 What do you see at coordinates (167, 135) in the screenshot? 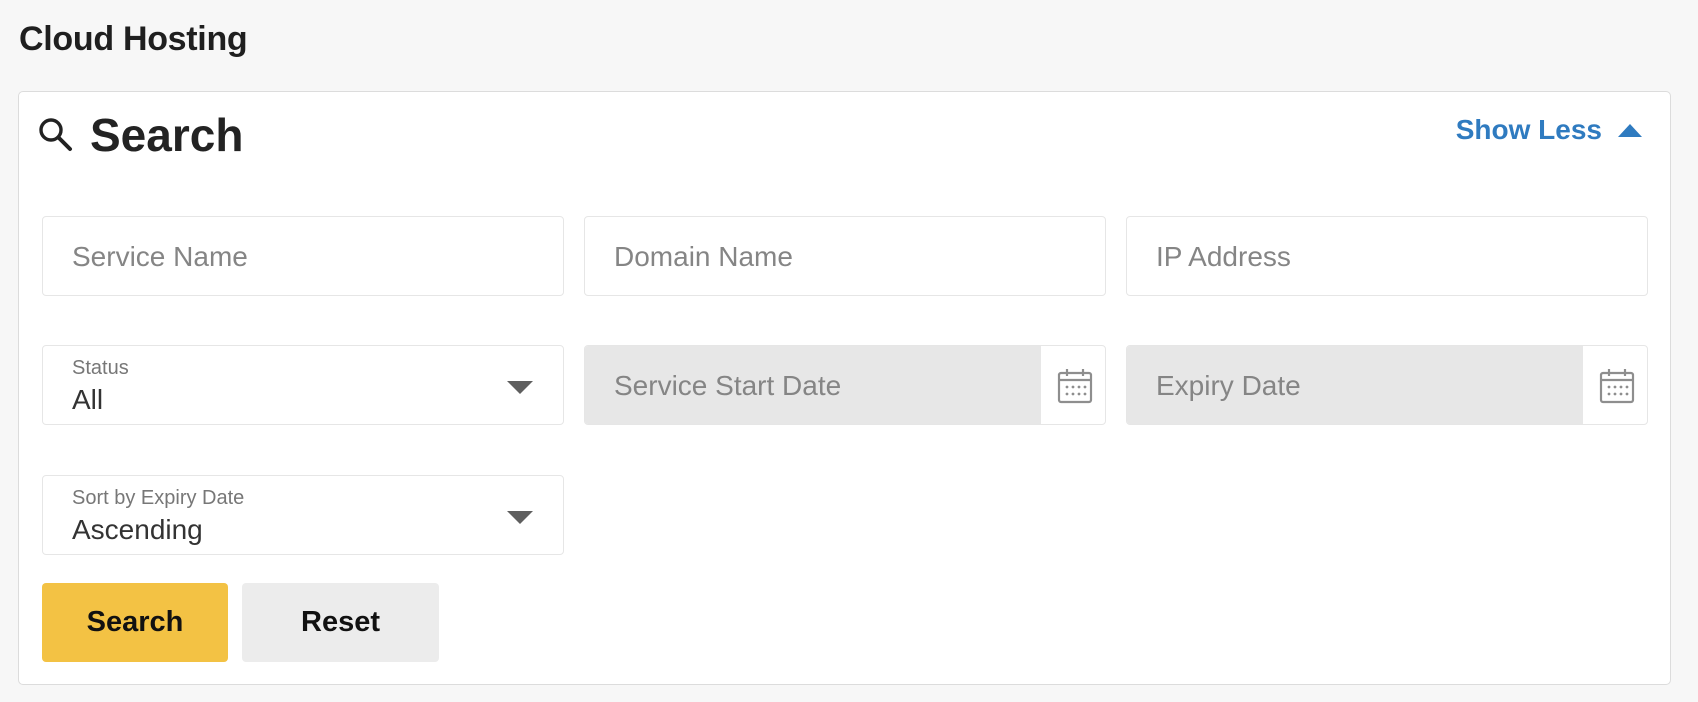
I see `search-panel-title: Search` at bounding box center [167, 135].